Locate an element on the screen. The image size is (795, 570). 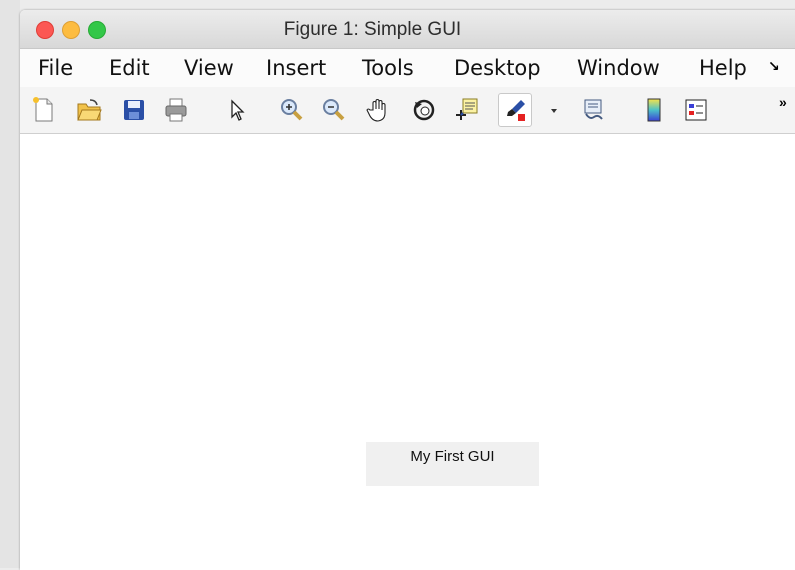
title-bar: Figure 1: Simple GUI is located at coordinates (407, 29).